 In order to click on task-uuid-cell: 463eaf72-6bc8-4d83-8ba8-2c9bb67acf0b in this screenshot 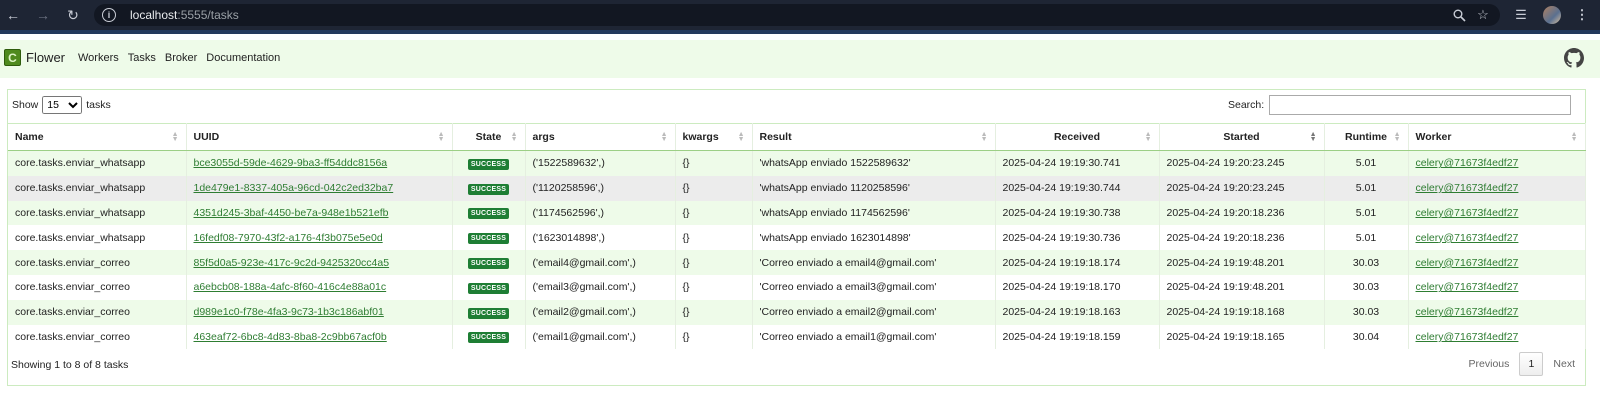, I will do `click(319, 337)`.